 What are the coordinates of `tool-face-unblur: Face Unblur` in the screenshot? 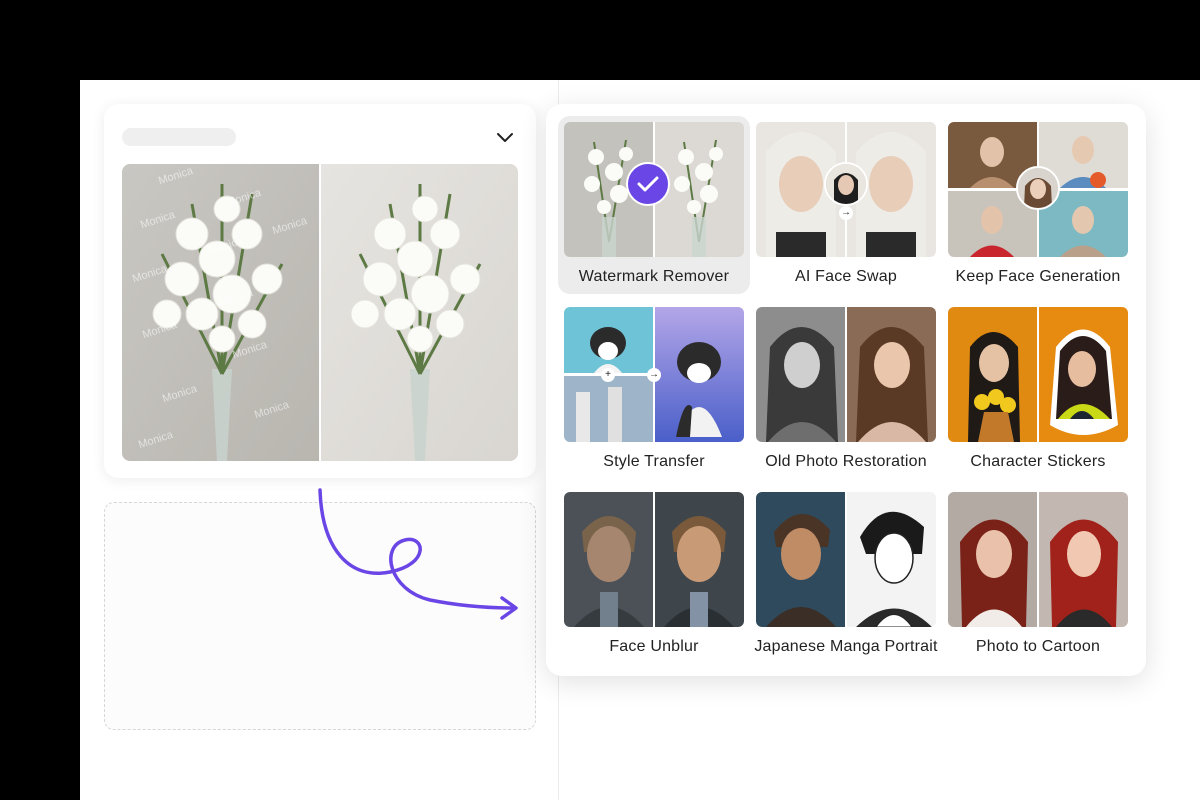 It's located at (654, 575).